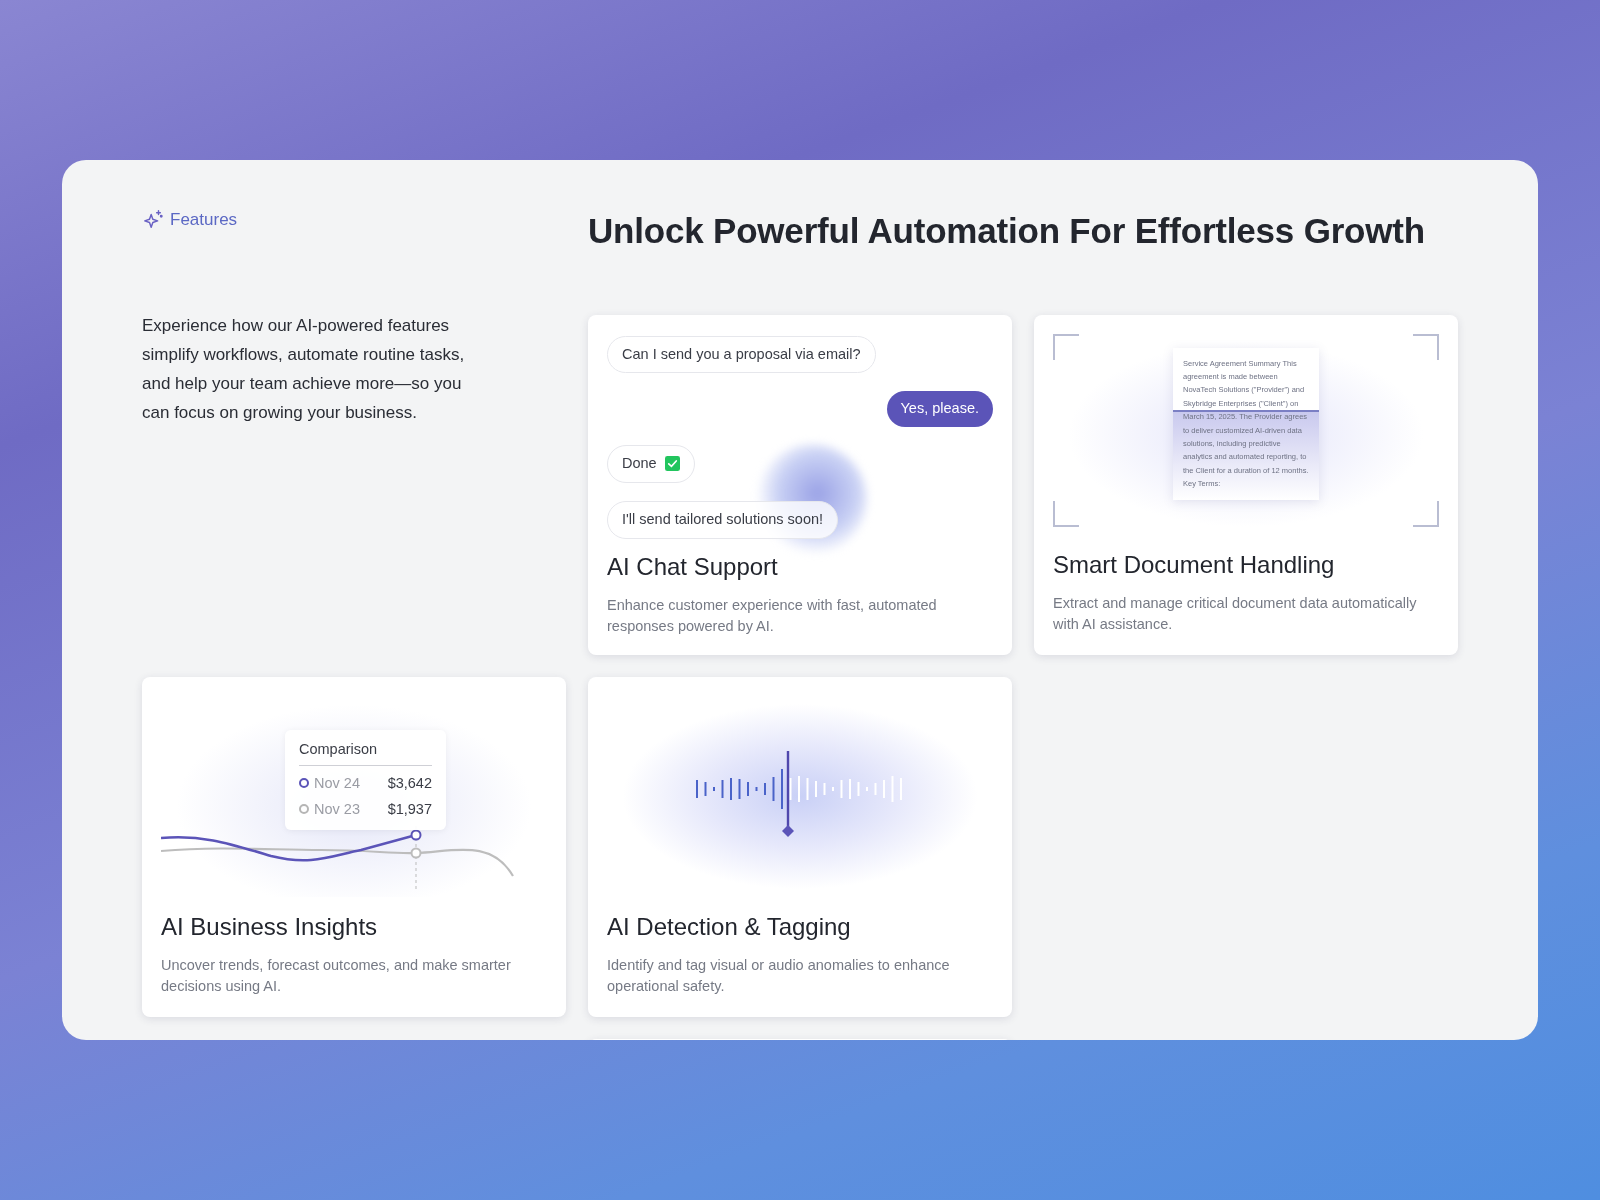  Describe the element at coordinates (639, 463) in the screenshot. I see `message-text: Done` at that location.